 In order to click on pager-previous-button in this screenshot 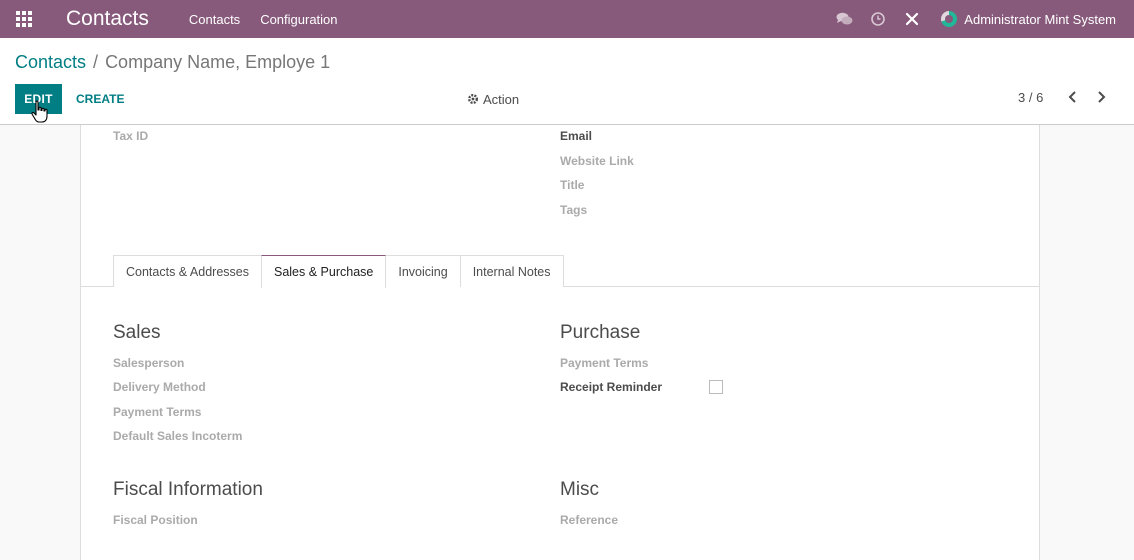, I will do `click(1073, 97)`.